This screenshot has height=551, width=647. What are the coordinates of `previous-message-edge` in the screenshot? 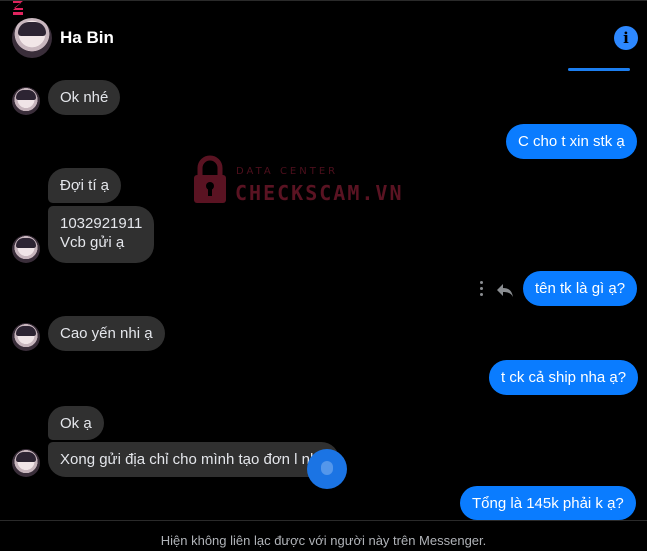 It's located at (599, 69).